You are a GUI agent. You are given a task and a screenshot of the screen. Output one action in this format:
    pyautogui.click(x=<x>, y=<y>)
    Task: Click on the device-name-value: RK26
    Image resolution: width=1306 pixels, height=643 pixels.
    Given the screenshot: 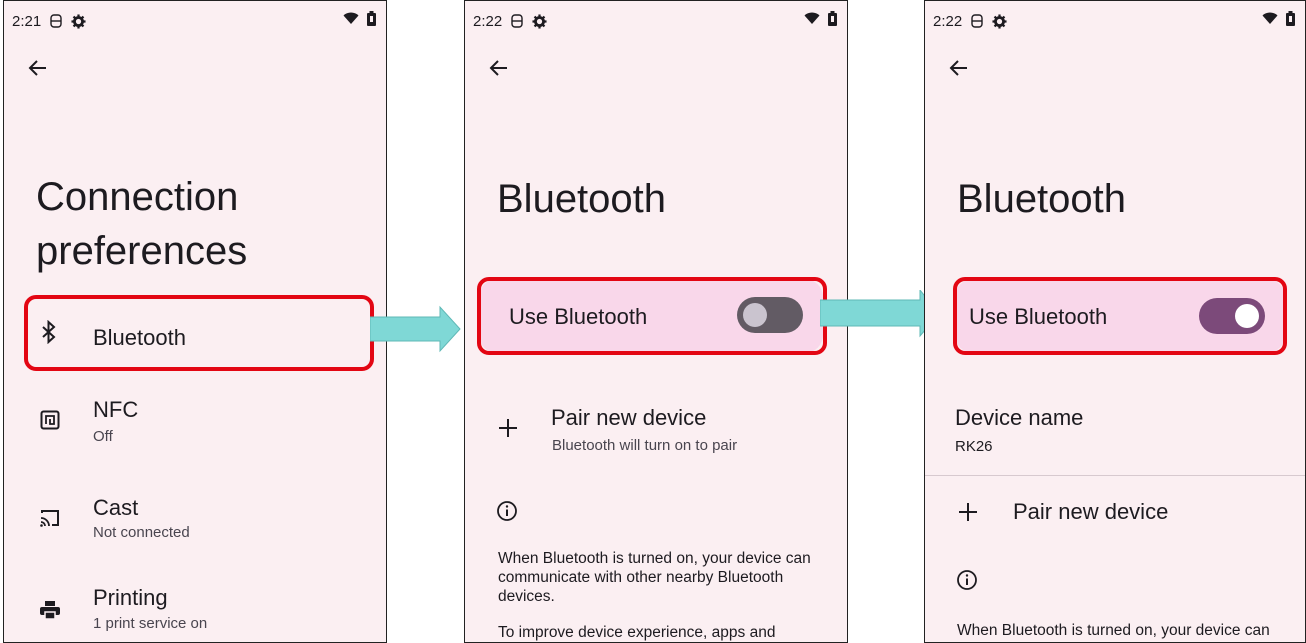 What is the action you would take?
    pyautogui.click(x=974, y=446)
    